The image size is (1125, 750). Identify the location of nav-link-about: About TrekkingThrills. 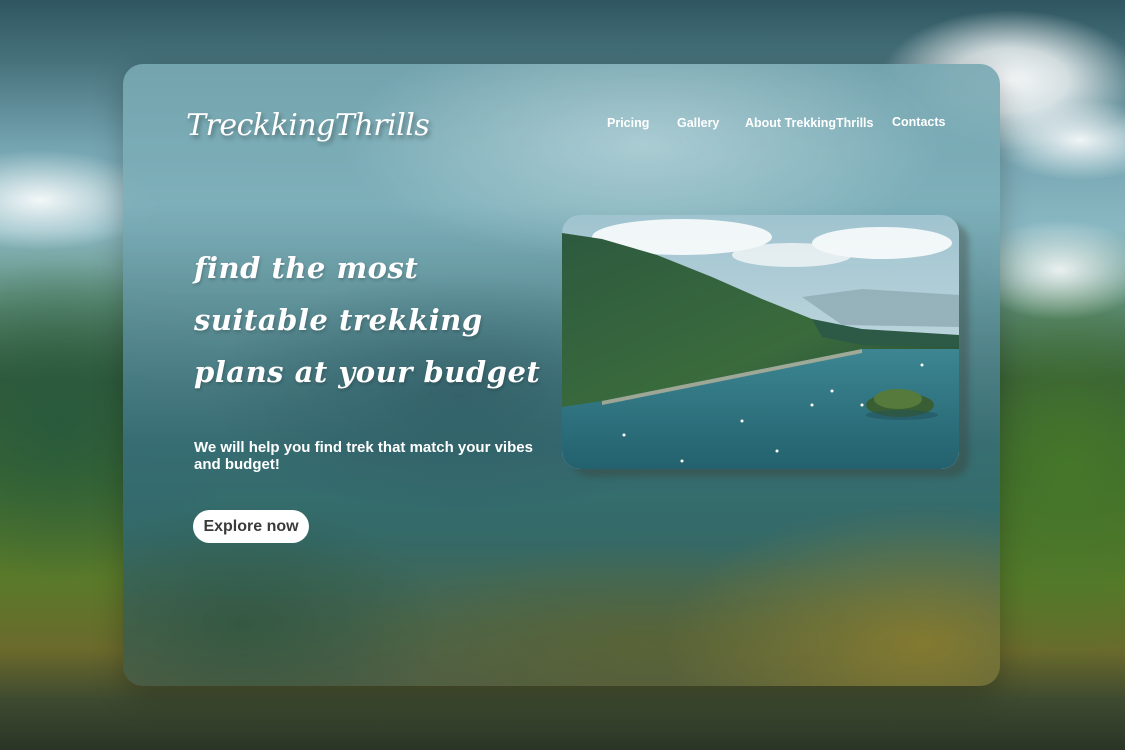
(809, 123).